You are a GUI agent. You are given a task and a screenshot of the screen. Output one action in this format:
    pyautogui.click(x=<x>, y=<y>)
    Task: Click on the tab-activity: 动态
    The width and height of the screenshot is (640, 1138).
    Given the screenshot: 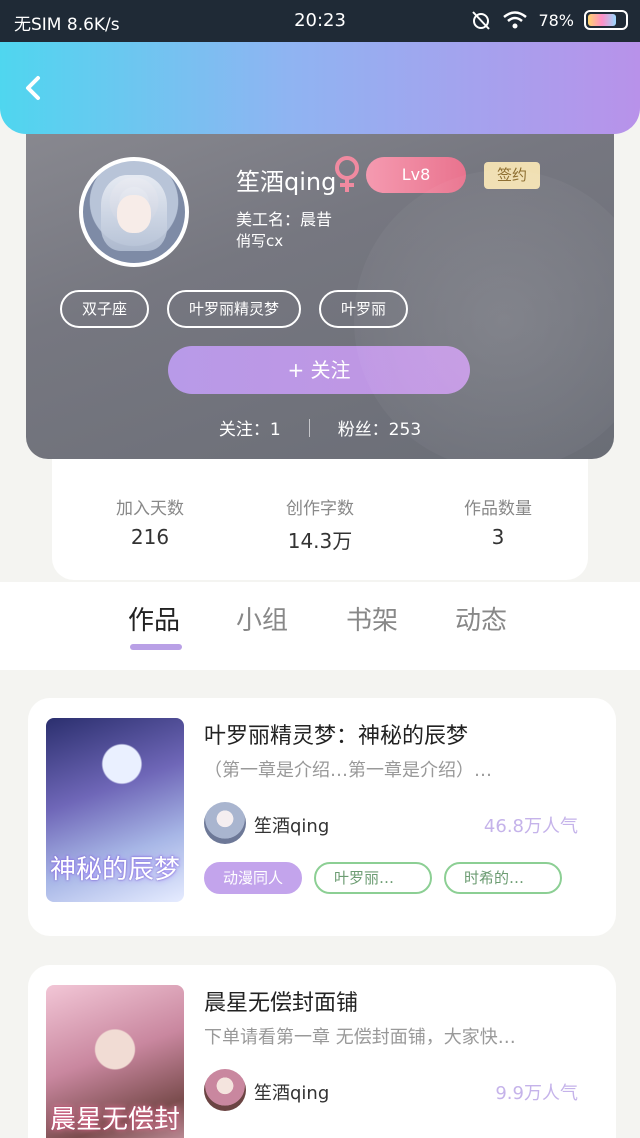 What is the action you would take?
    pyautogui.click(x=481, y=618)
    